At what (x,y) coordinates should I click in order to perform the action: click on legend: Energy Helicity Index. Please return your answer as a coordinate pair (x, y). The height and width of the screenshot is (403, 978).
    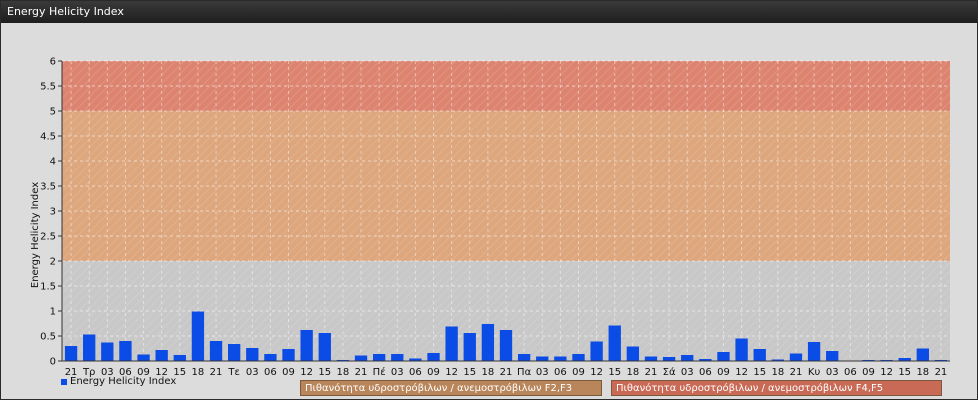
    Looking at the image, I should click on (118, 381).